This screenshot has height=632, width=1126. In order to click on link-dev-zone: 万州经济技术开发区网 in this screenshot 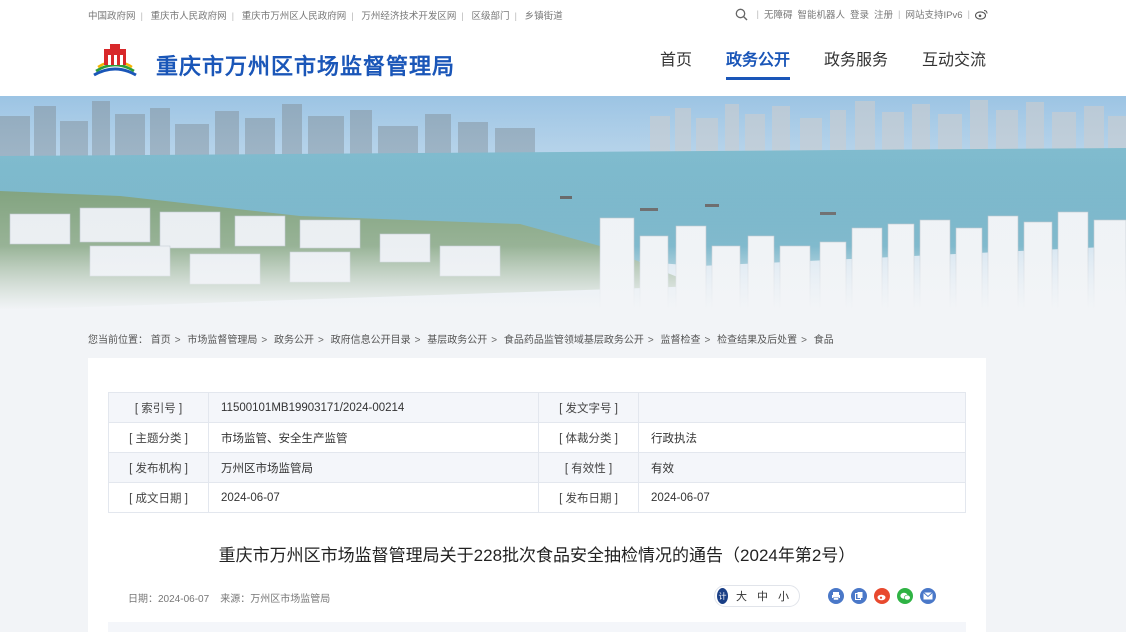, I will do `click(408, 16)`.